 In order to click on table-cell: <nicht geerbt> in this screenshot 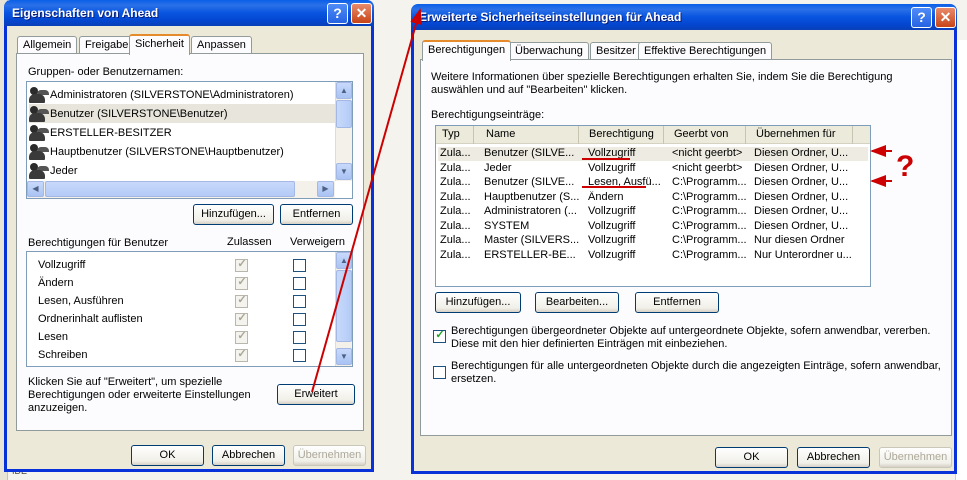, I will do `click(707, 153)`.